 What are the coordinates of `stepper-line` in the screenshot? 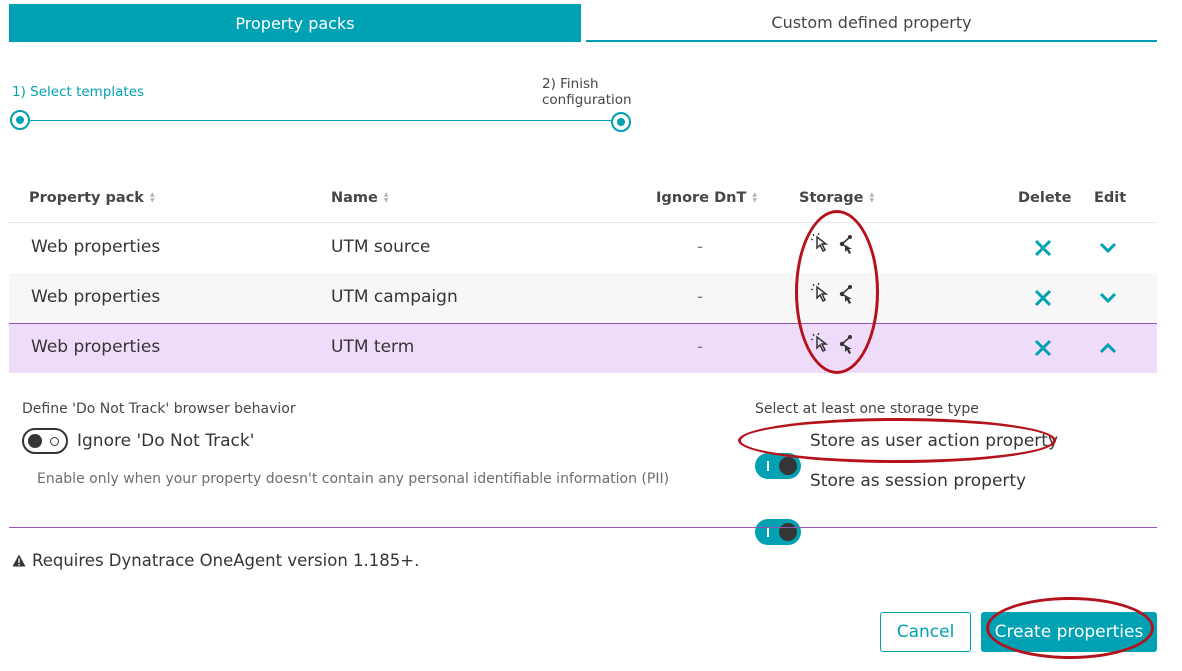 It's located at (320, 120).